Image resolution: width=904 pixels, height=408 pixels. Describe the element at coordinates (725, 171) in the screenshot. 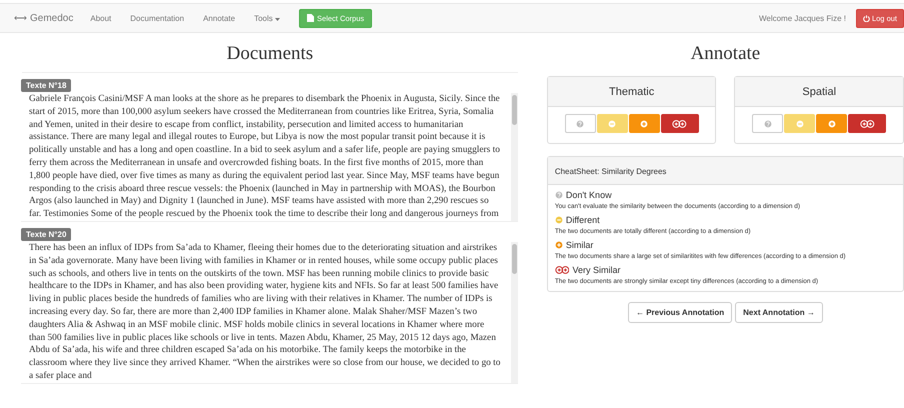

I see `cheatsheet-title: CheatSheet: Similarity Degrees` at that location.